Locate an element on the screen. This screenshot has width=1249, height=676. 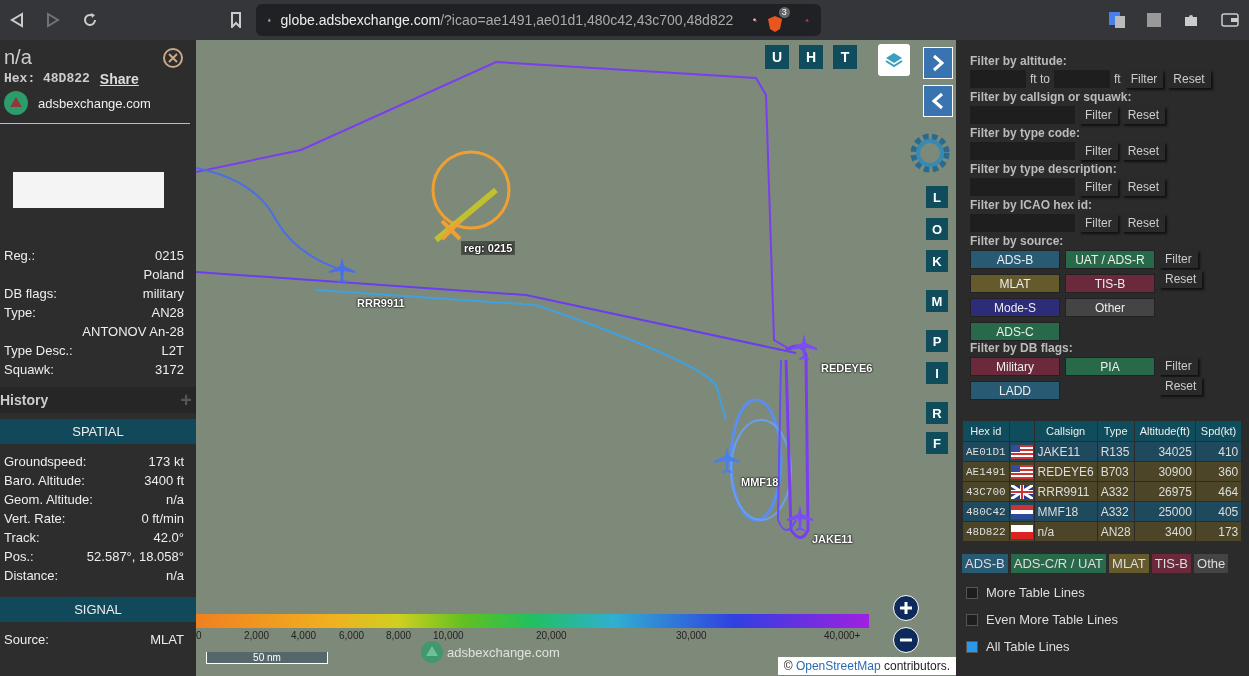
field-value: Poland is located at coordinates (163, 274).